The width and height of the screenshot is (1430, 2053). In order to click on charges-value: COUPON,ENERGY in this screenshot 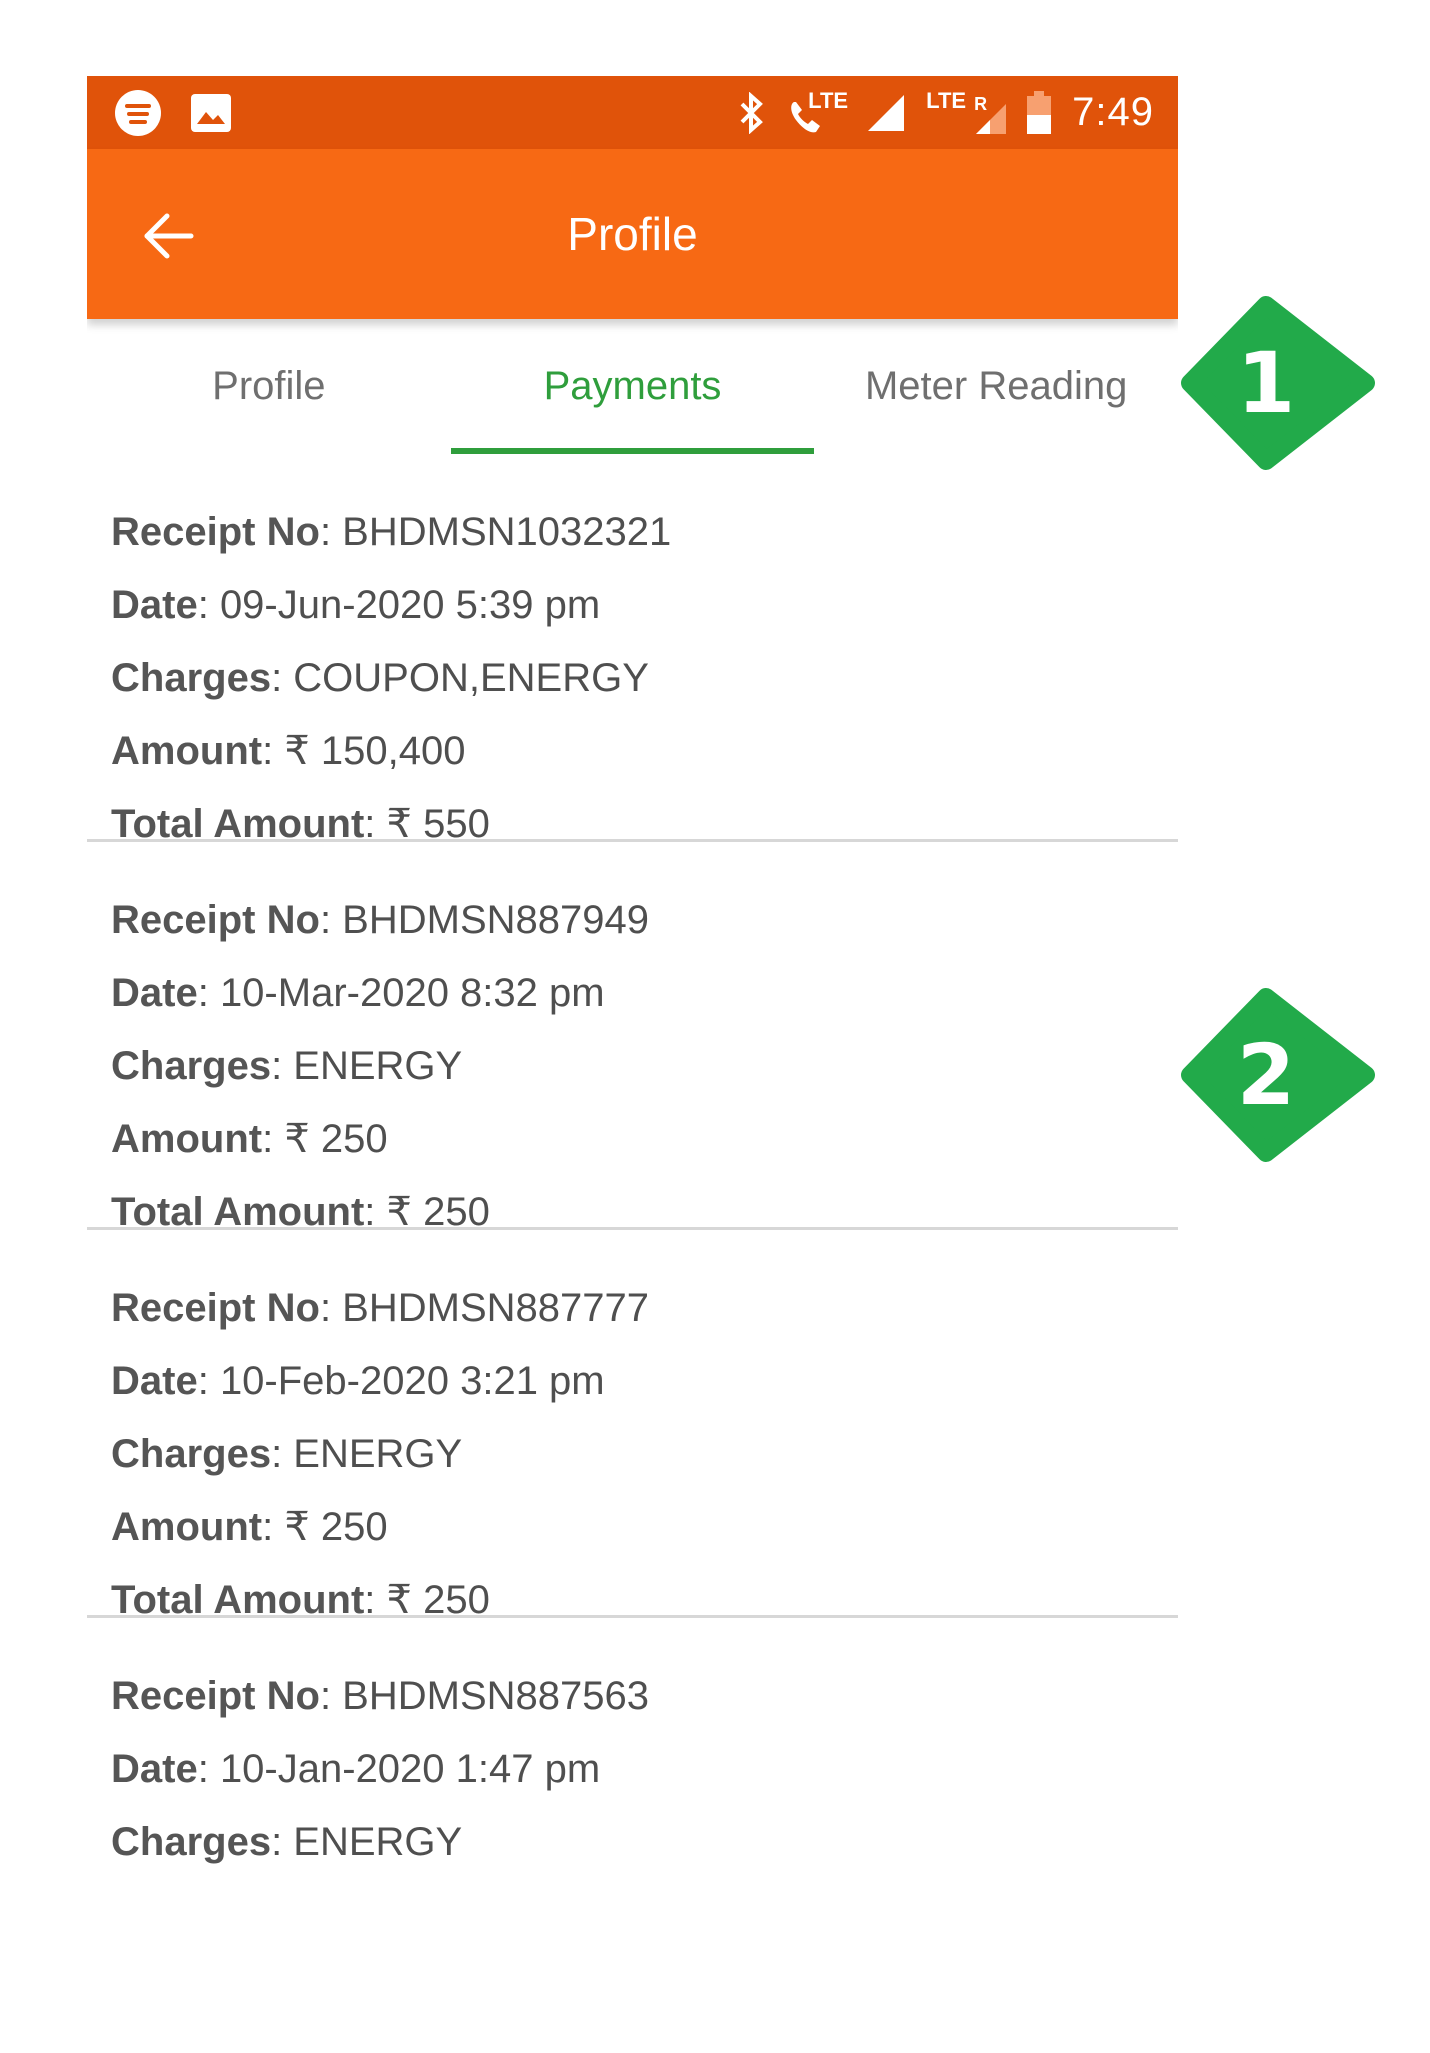, I will do `click(471, 678)`.